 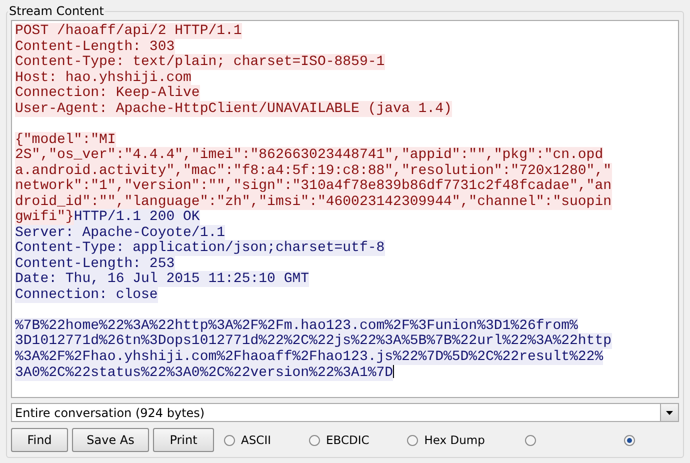 I want to click on group-title: Stream Content, so click(x=56, y=11).